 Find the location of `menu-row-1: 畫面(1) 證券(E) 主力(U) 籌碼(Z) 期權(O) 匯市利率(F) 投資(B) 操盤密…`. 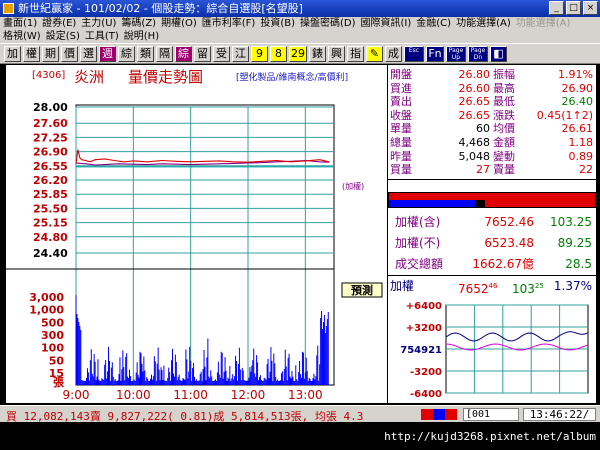

menu-row-1: 畫面(1) 證券(E) 主力(U) 籌碼(Z) 期權(O) 匯市利率(F) 投資(B) 操盤密… is located at coordinates (289, 23).